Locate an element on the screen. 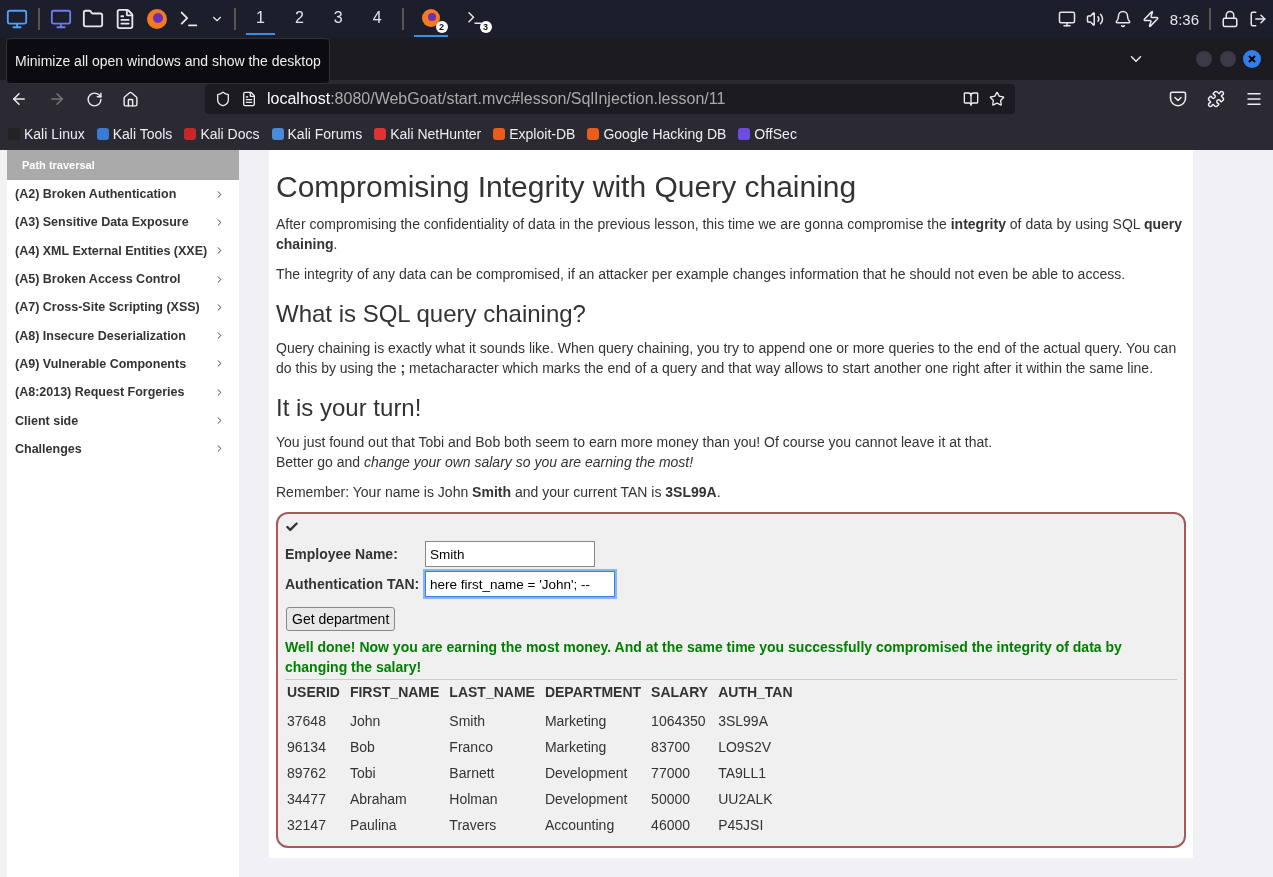  forward-icon is located at coordinates (57, 99).